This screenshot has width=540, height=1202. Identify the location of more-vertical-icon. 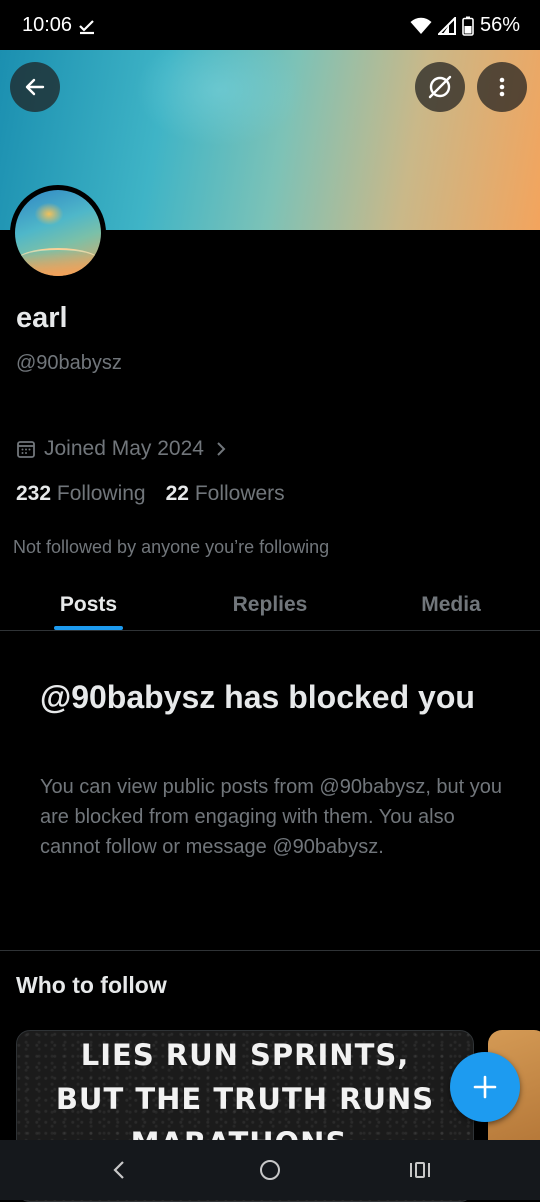
(502, 87).